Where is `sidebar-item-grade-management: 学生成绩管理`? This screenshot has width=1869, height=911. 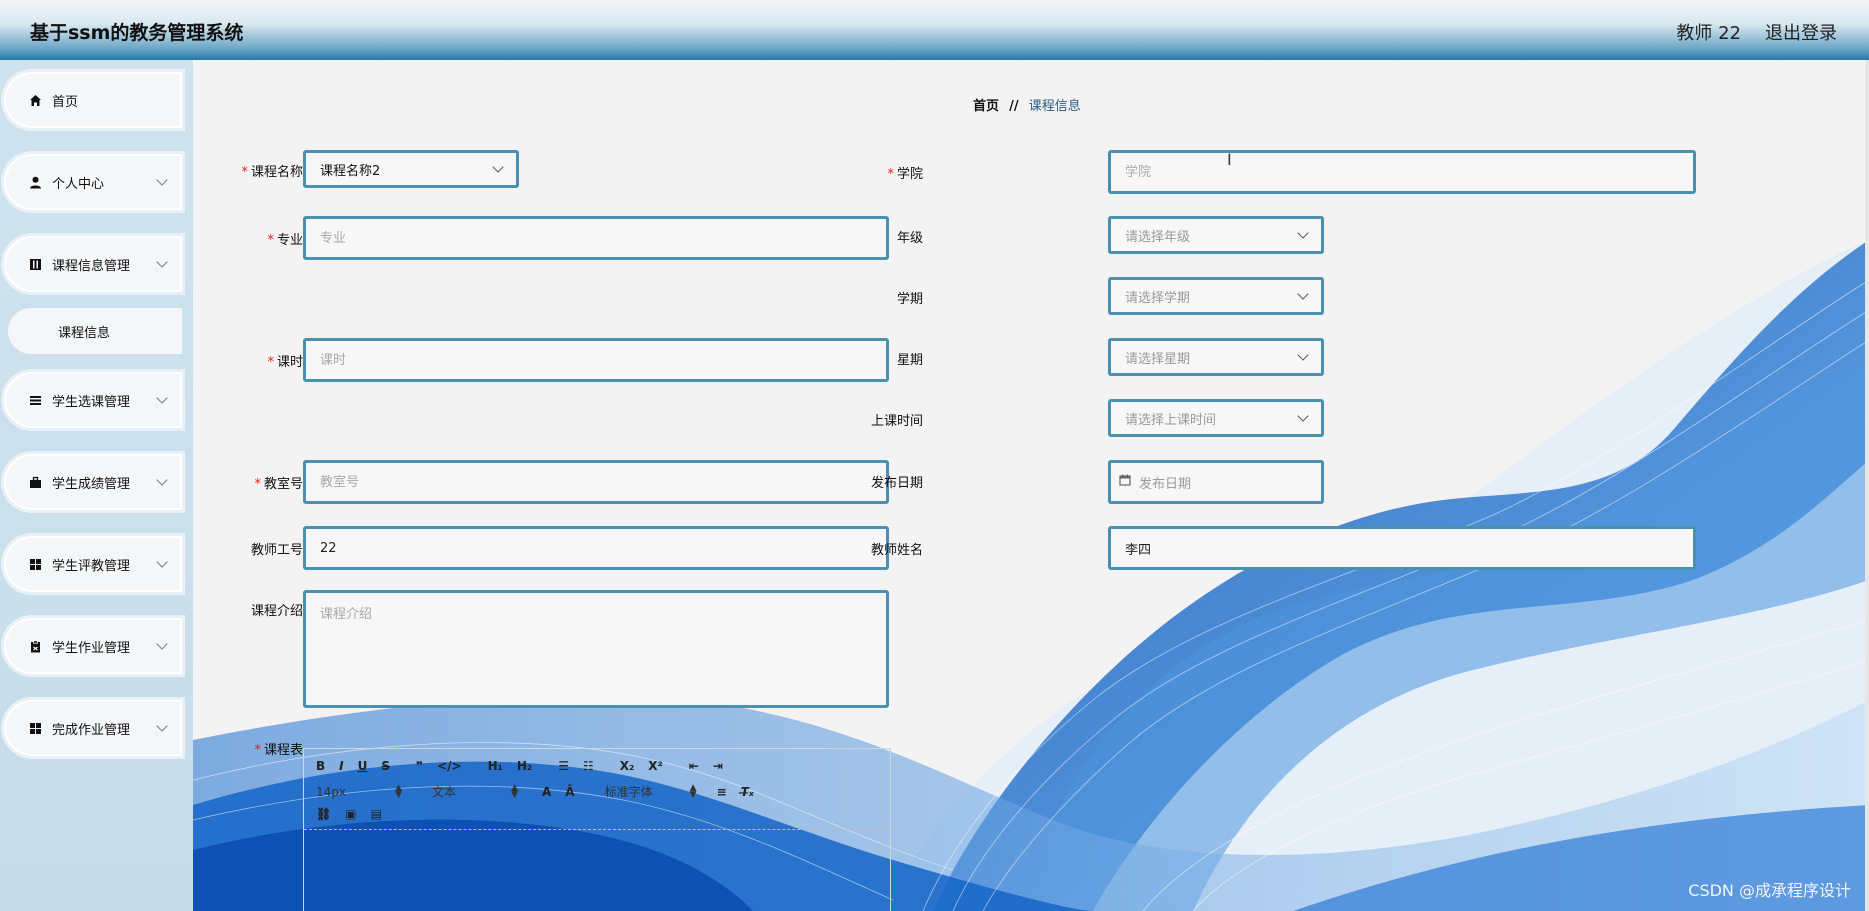
sidebar-item-grade-management: 学生成绩管理 is located at coordinates (93, 482).